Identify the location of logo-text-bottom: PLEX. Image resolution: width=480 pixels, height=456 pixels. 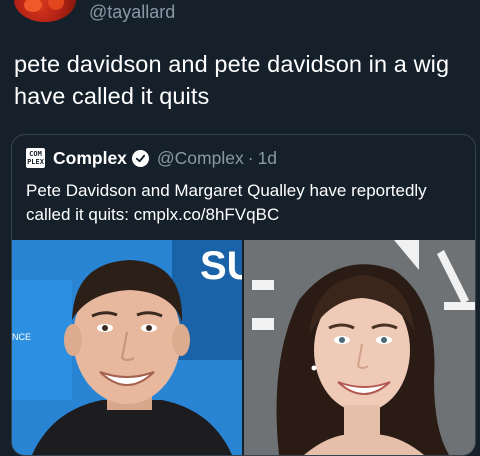
(35, 162).